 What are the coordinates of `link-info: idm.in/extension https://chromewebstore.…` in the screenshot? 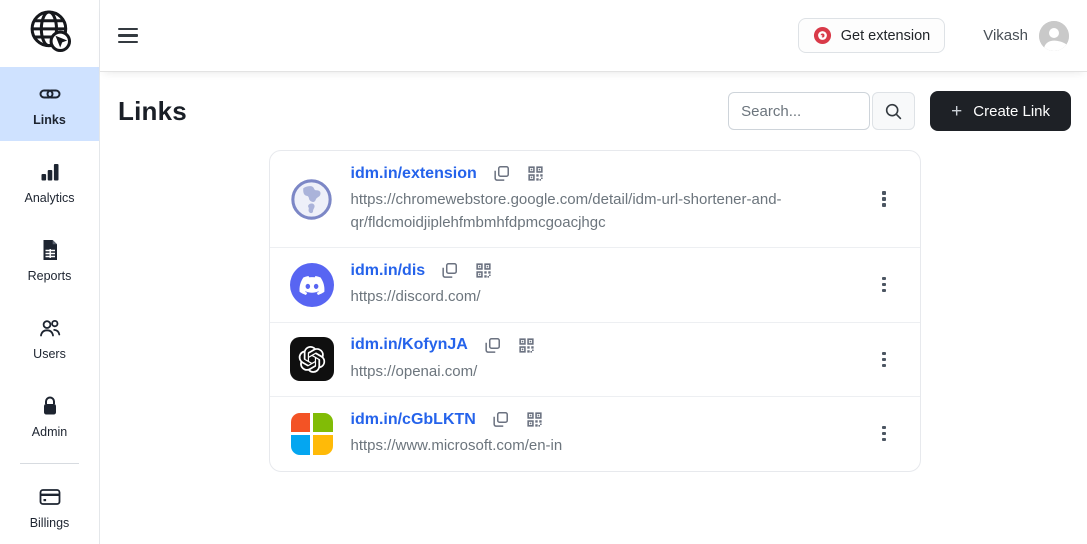 It's located at (582, 199).